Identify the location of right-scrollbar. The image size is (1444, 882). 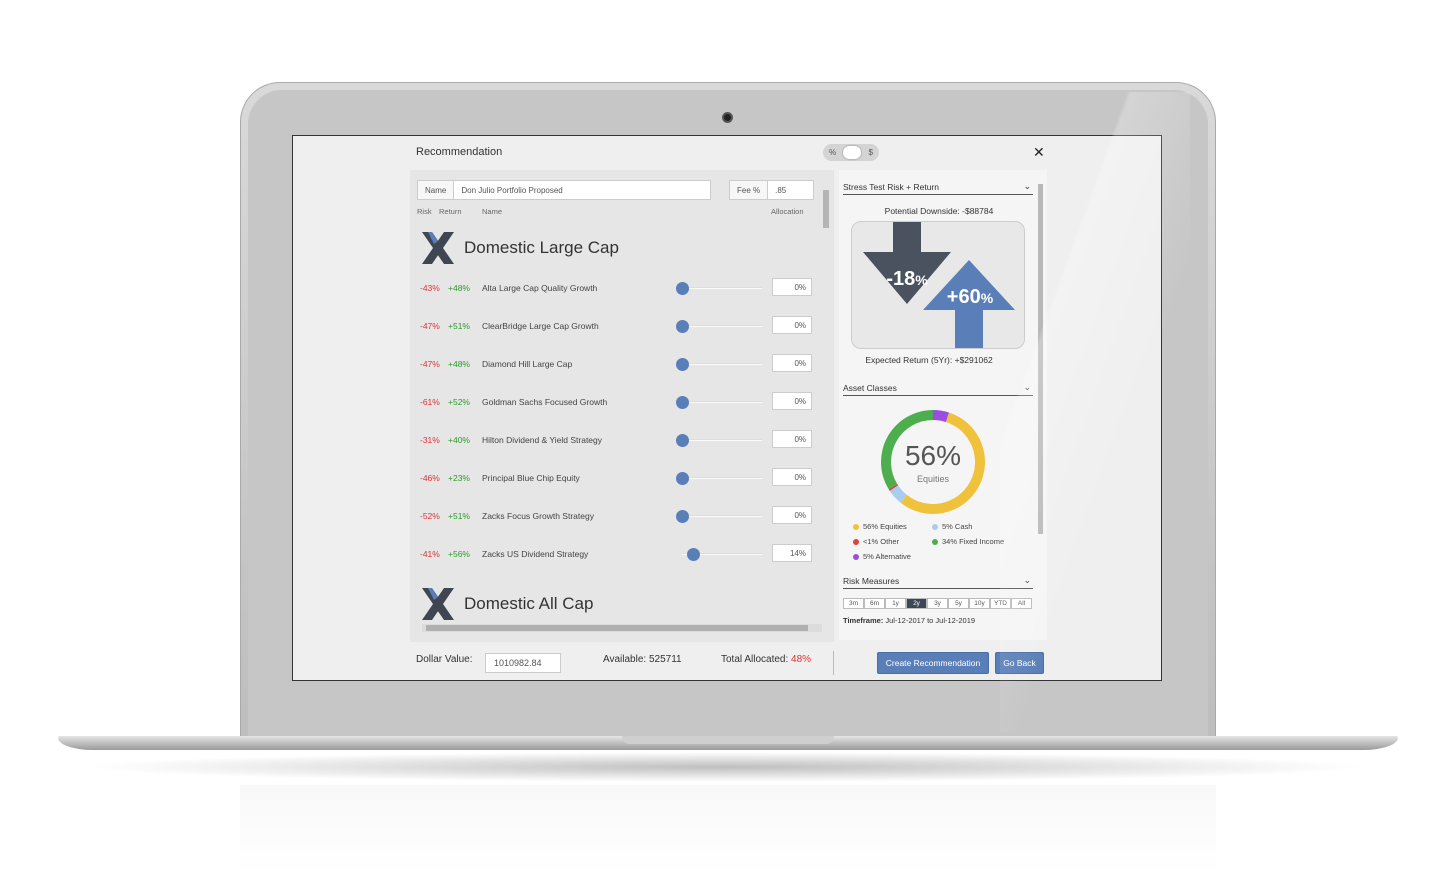
(1041, 404).